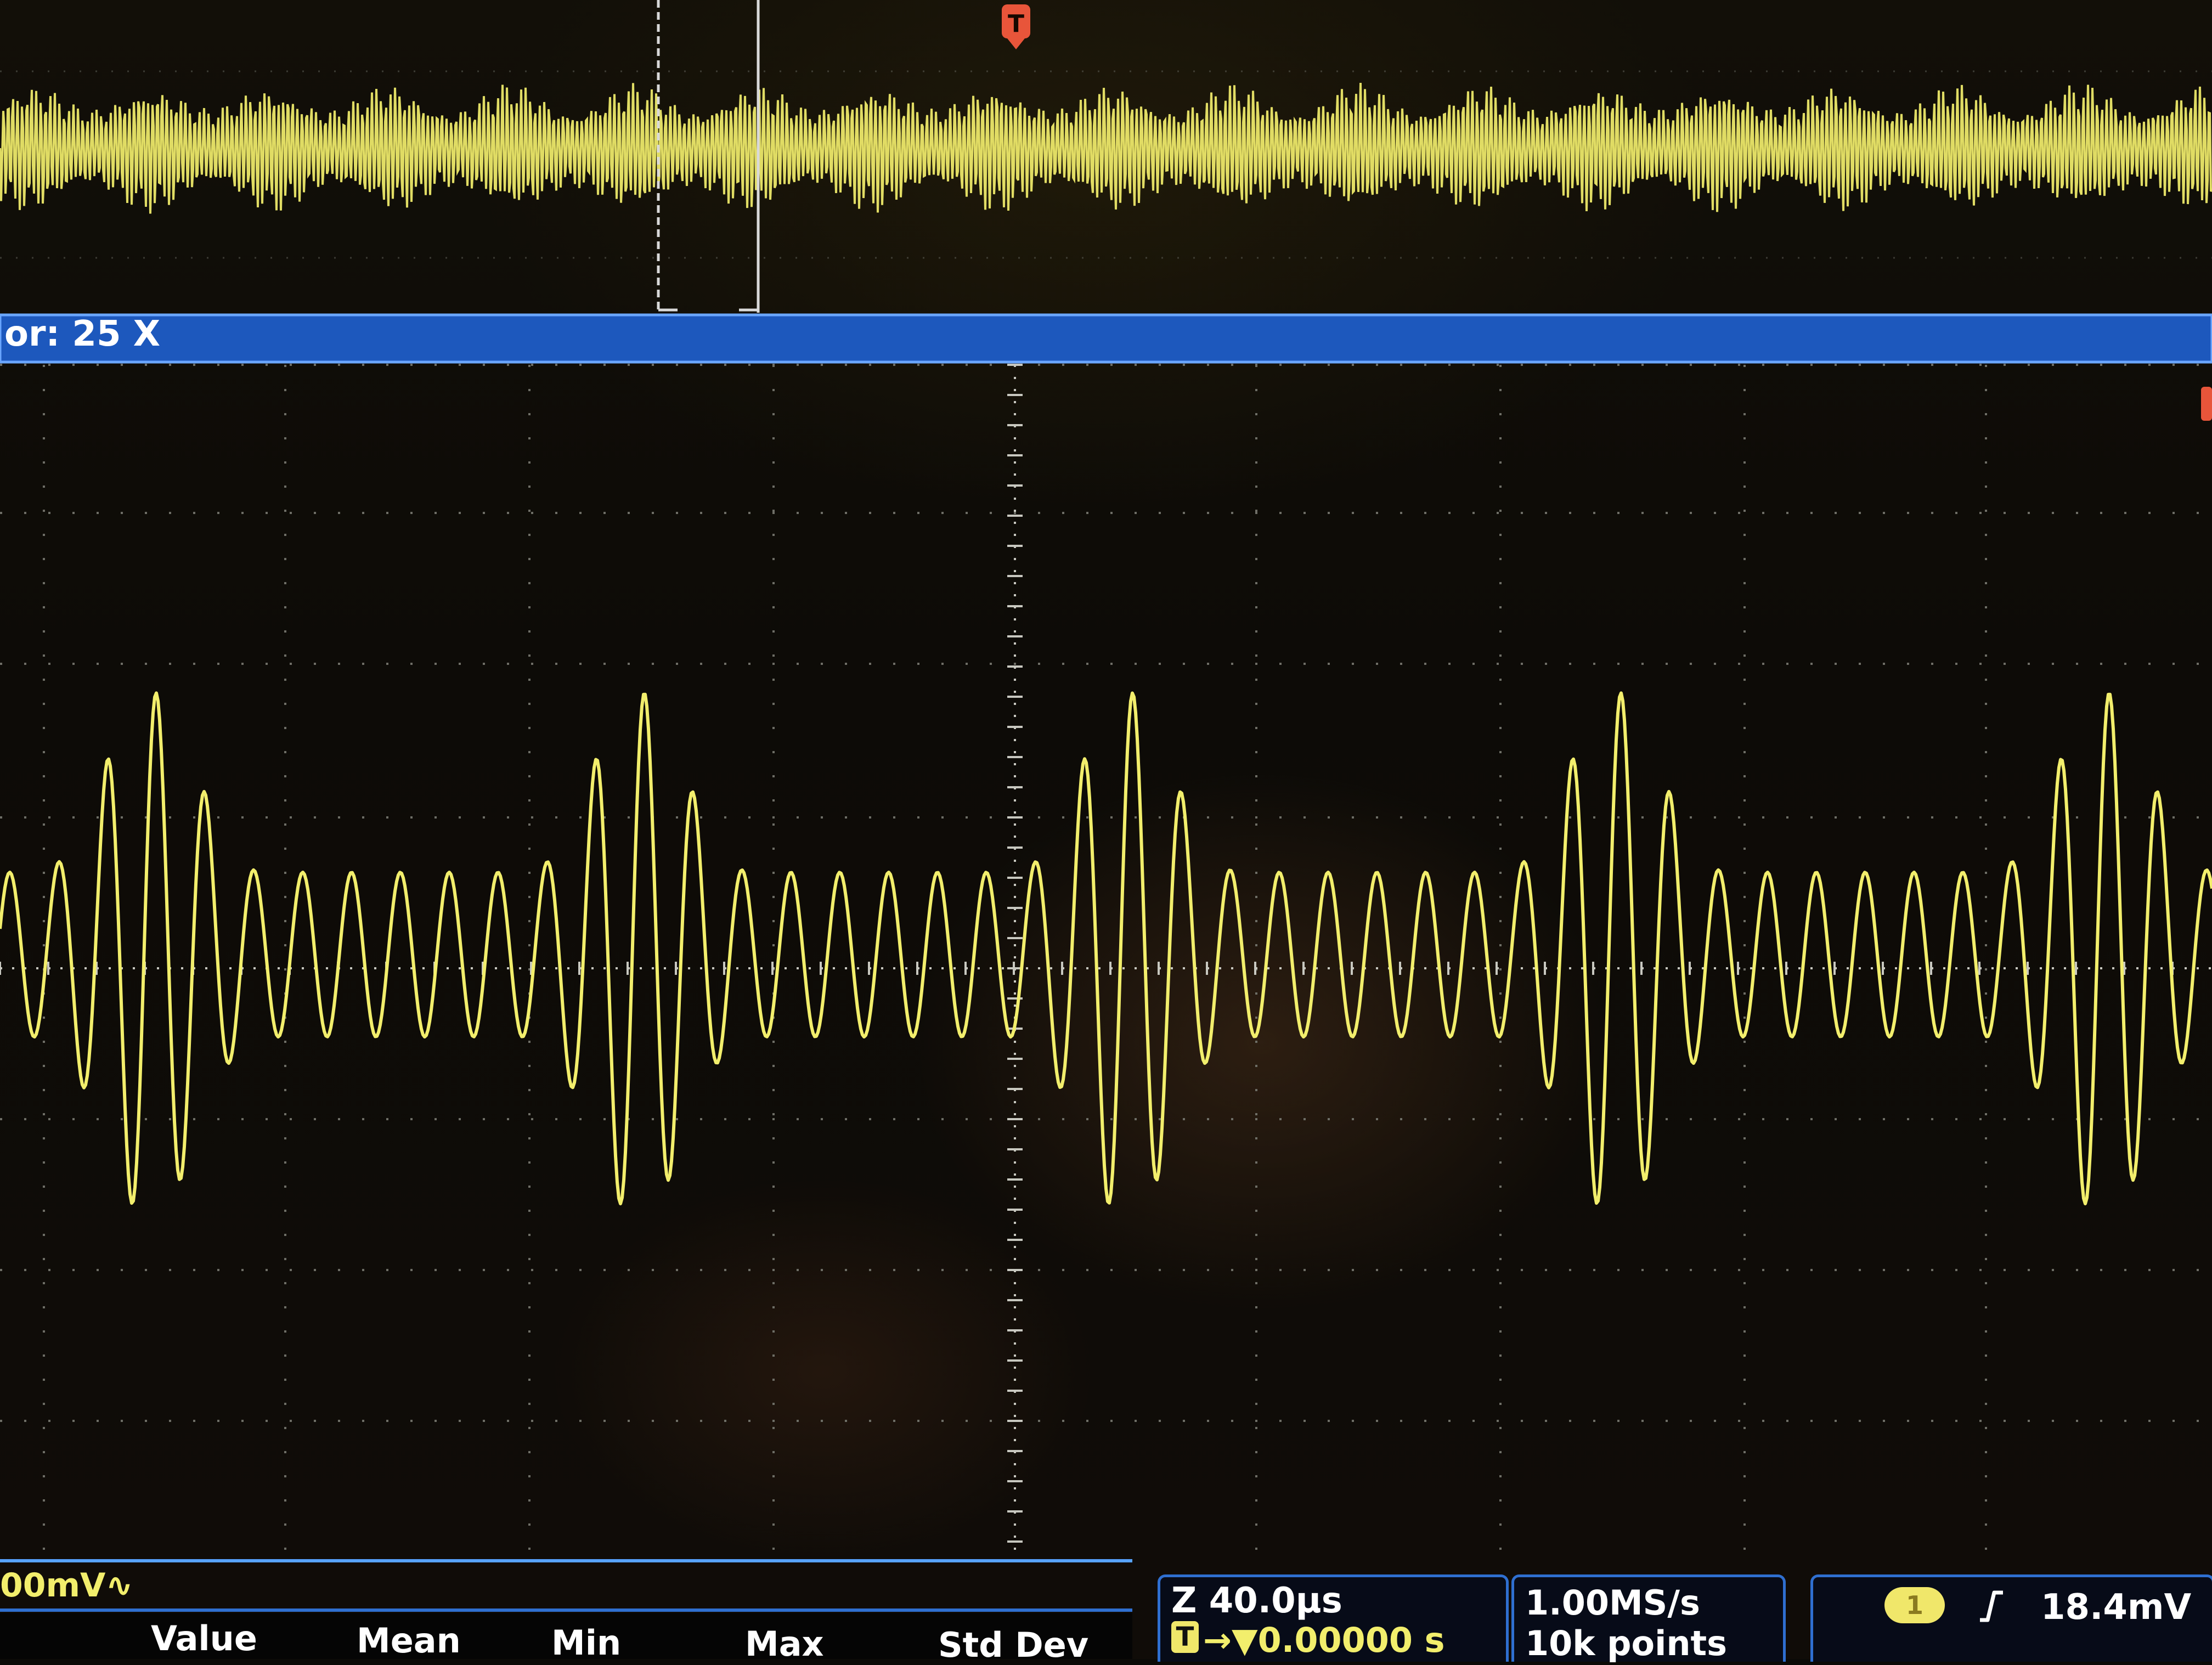 This screenshot has width=2212, height=1665. What do you see at coordinates (2206, 404) in the screenshot?
I see `trigger-level-marker` at bounding box center [2206, 404].